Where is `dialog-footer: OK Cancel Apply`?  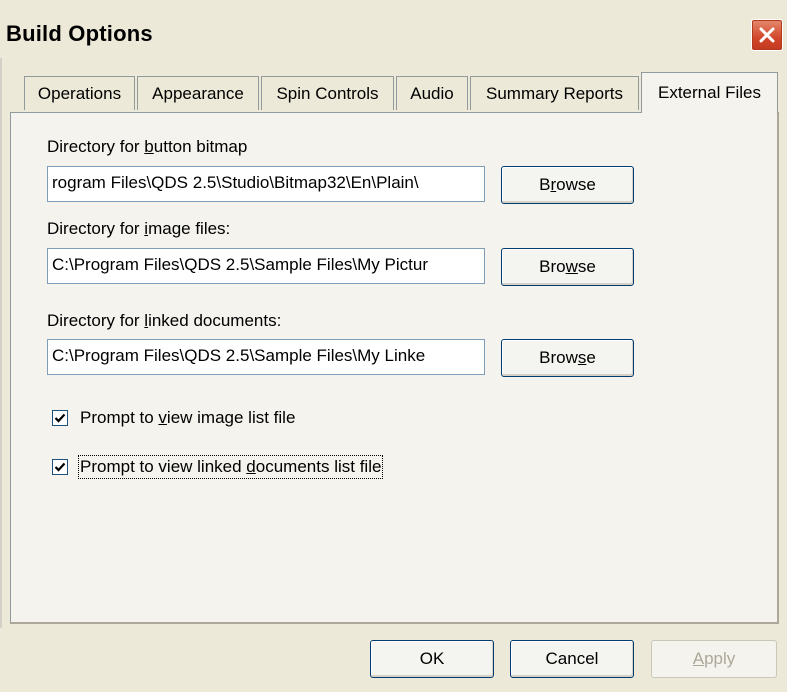
dialog-footer: OK Cancel Apply is located at coordinates (393, 660).